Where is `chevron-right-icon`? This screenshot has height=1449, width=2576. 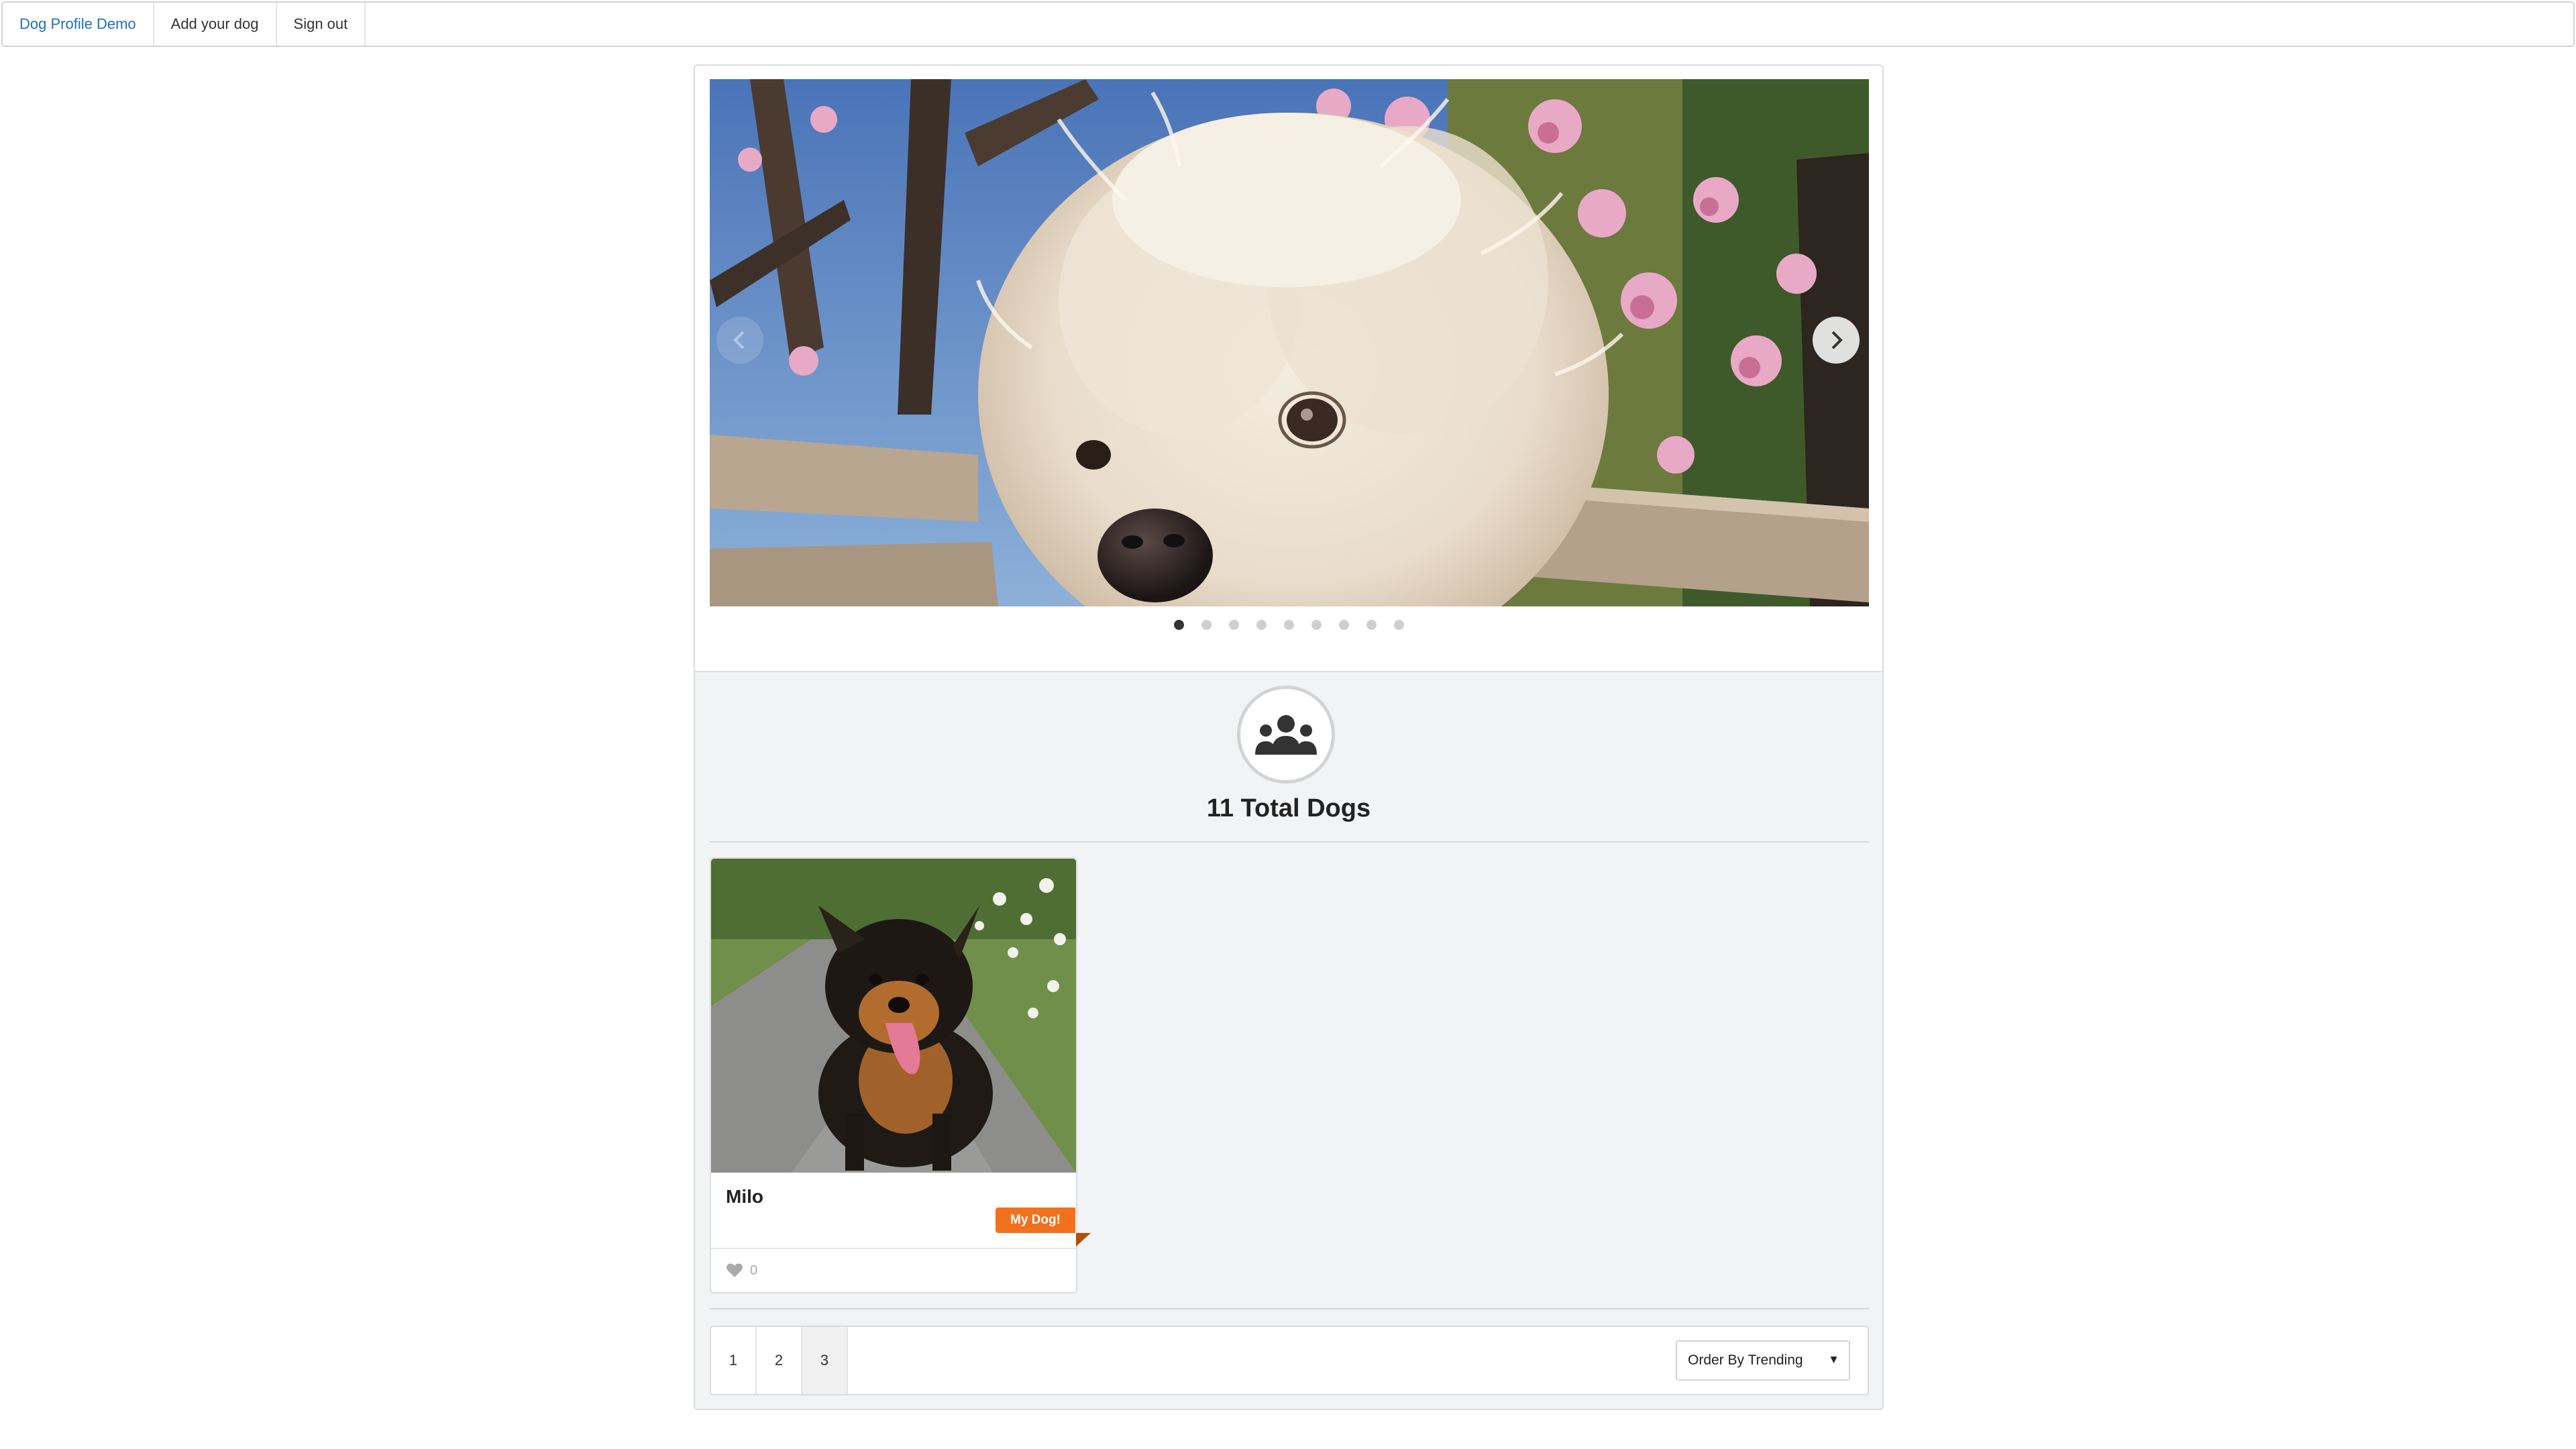
chevron-right-icon is located at coordinates (1837, 340).